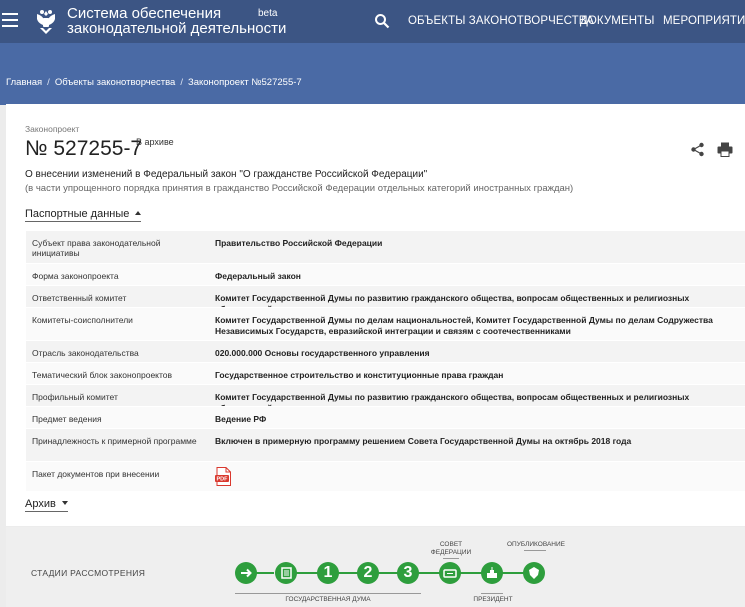  Describe the element at coordinates (725, 149) in the screenshot. I see `print-icon` at that location.